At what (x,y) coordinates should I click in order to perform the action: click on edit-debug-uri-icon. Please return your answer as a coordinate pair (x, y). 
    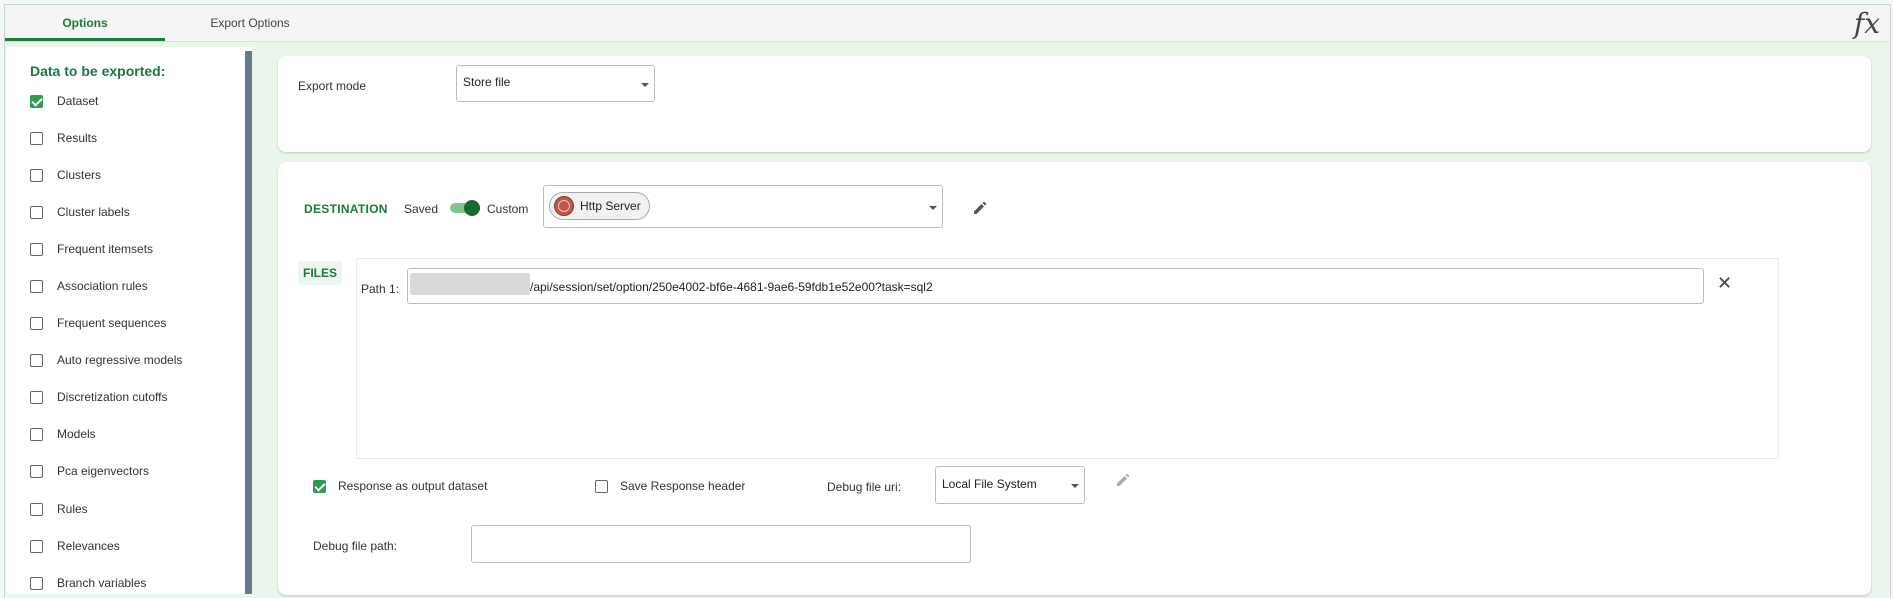
    Looking at the image, I should click on (1123, 480).